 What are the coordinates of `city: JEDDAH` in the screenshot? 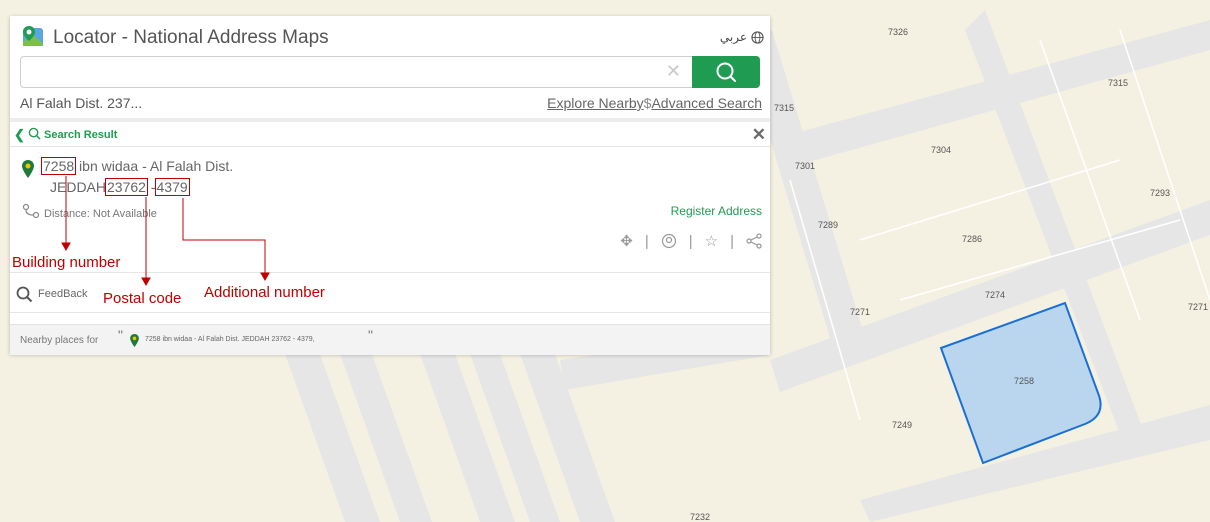 It's located at (78, 187).